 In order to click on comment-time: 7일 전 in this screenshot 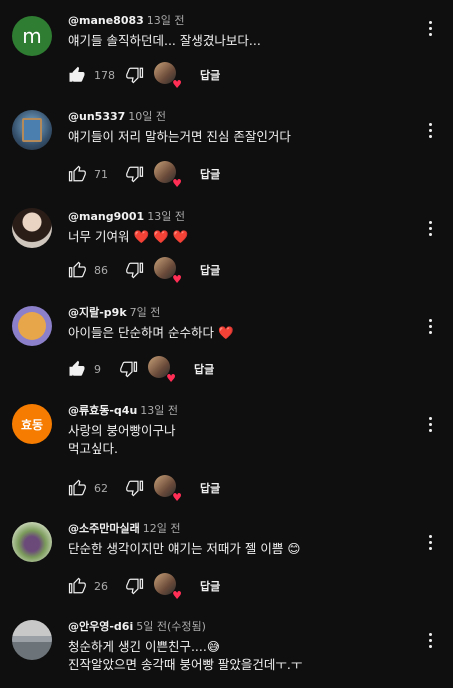, I will do `click(145, 312)`.